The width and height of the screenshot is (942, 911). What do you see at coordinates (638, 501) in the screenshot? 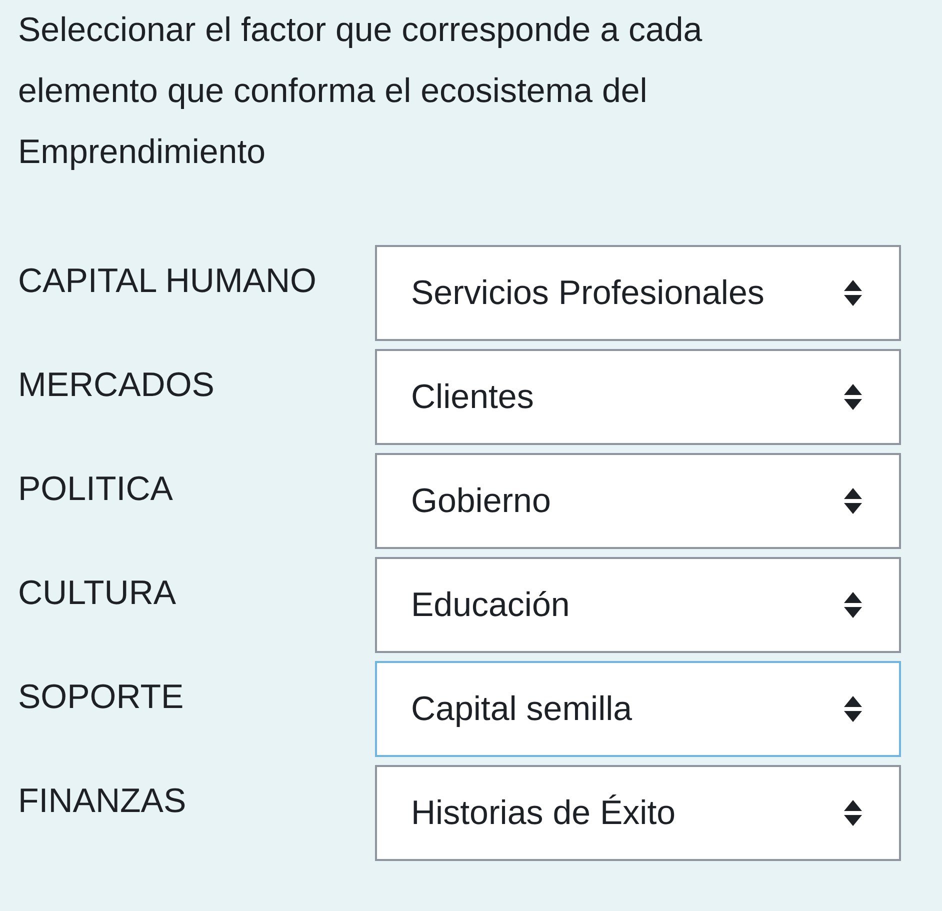
I see `select-field: Gobierno` at bounding box center [638, 501].